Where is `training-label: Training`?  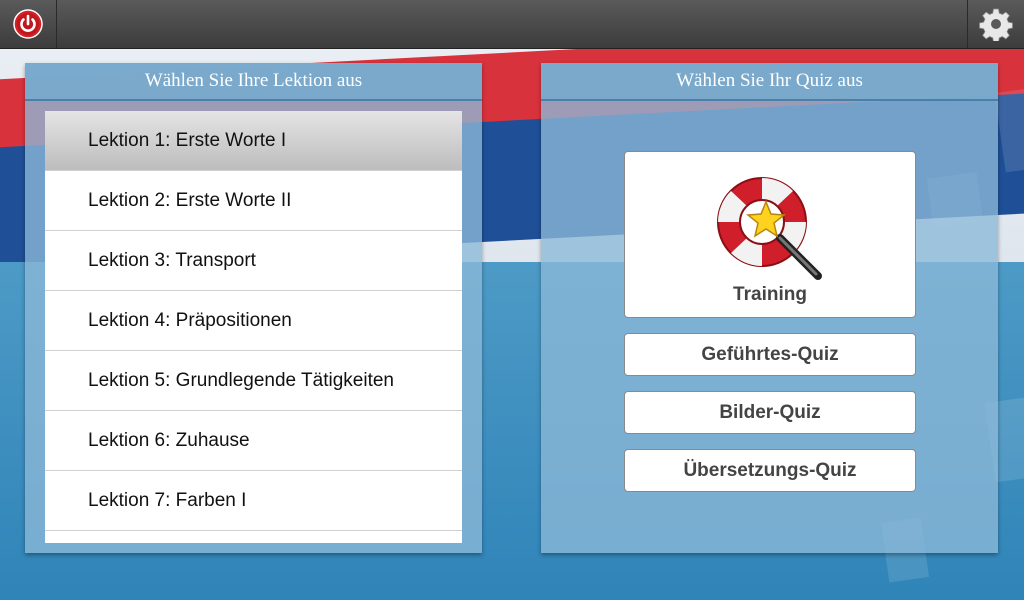
training-label: Training is located at coordinates (770, 294).